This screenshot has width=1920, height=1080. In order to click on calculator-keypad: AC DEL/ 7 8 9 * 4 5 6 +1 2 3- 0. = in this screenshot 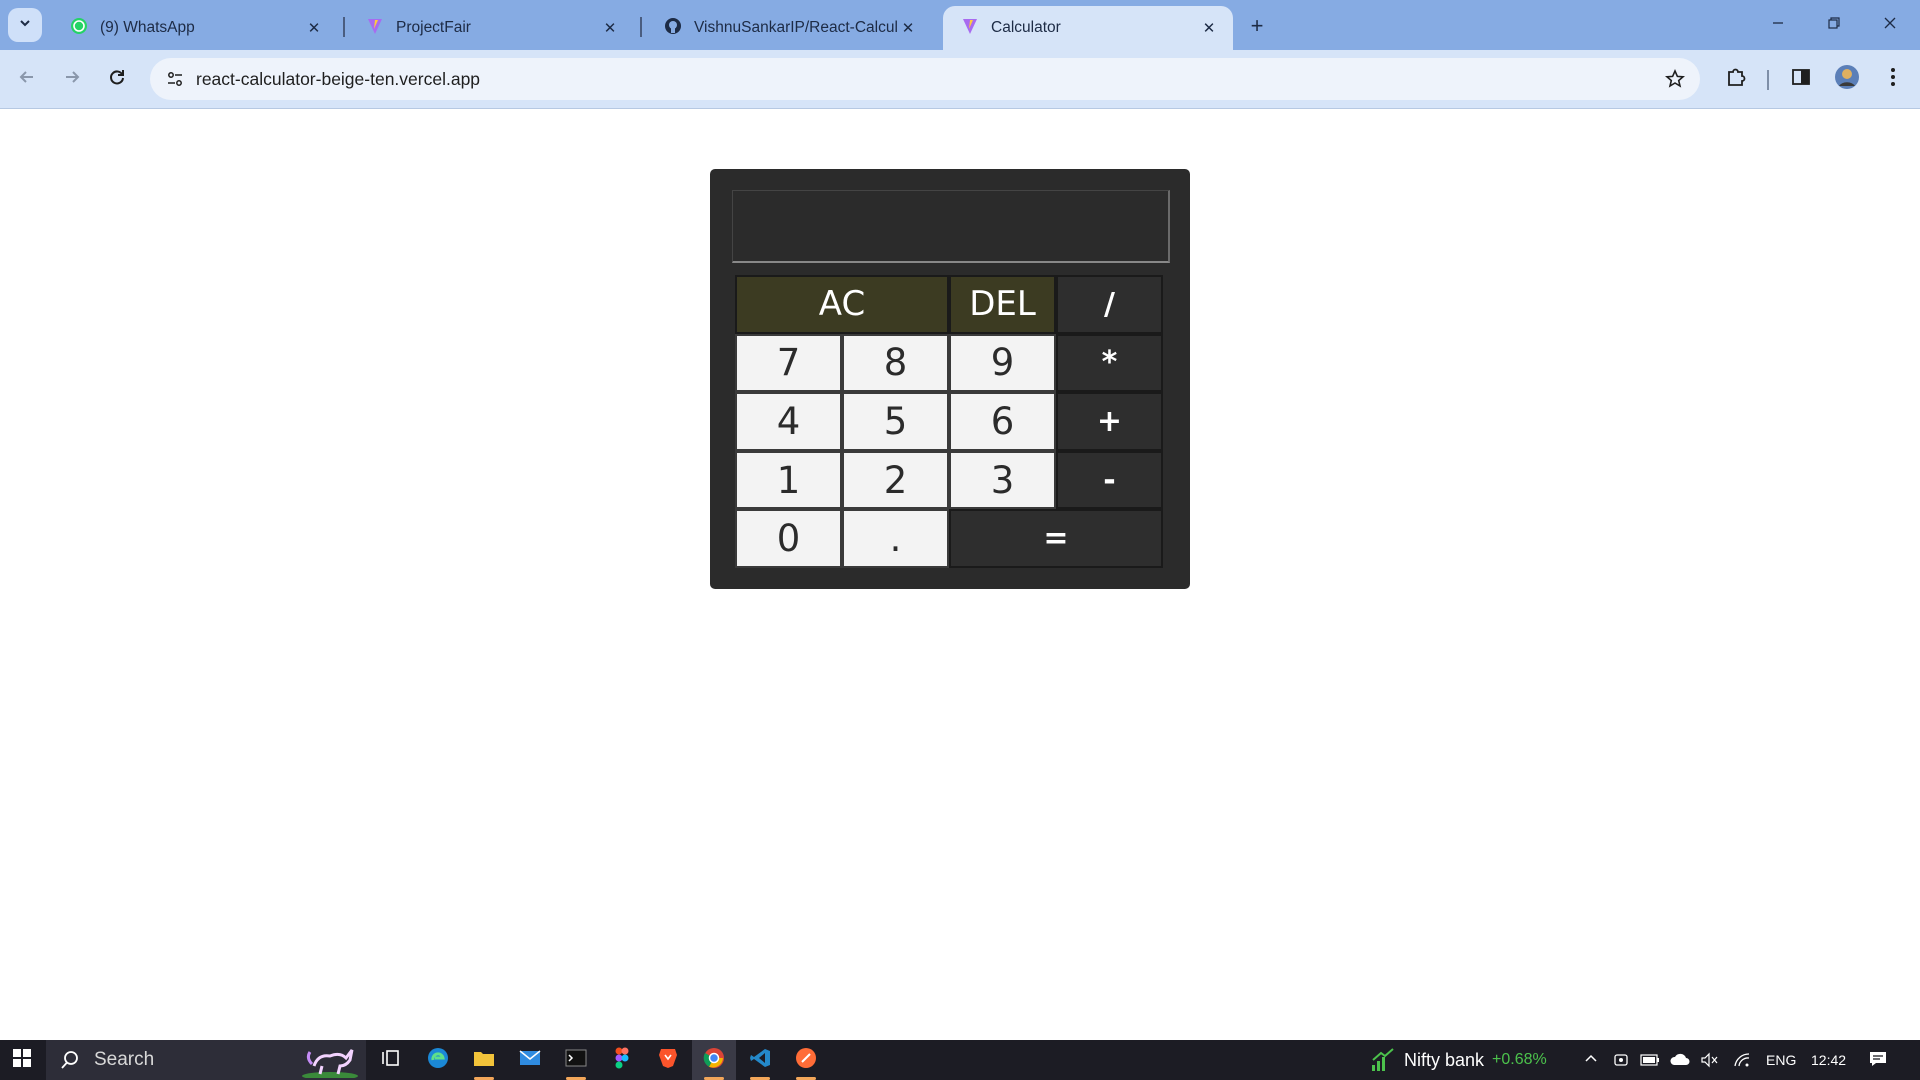, I will do `click(949, 421)`.